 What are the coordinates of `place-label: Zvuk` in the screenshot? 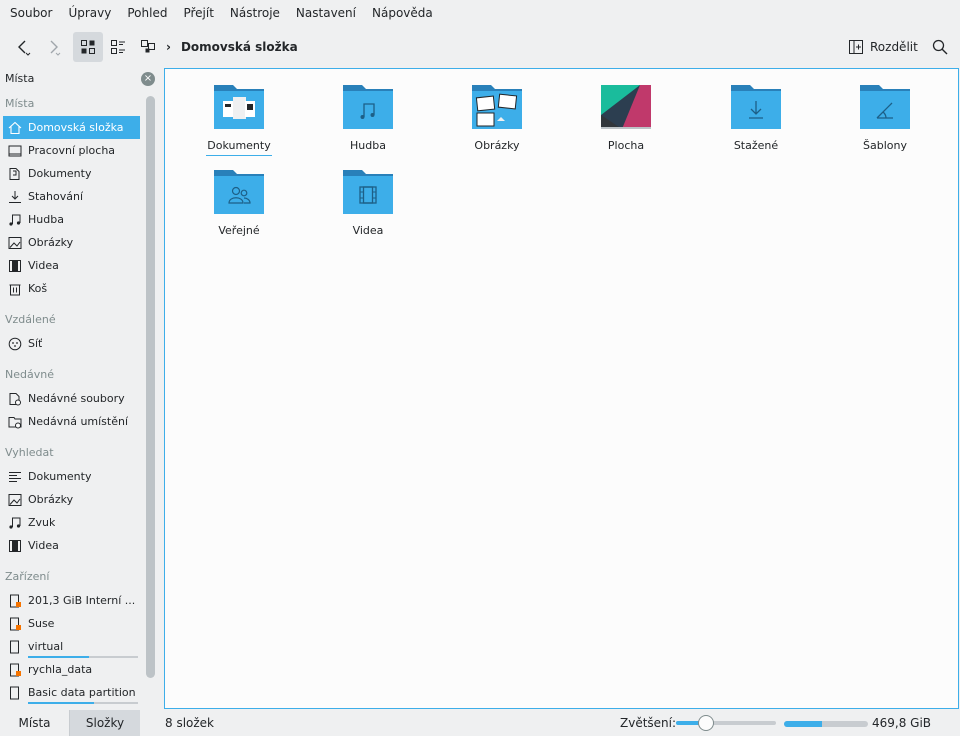 It's located at (42, 522).